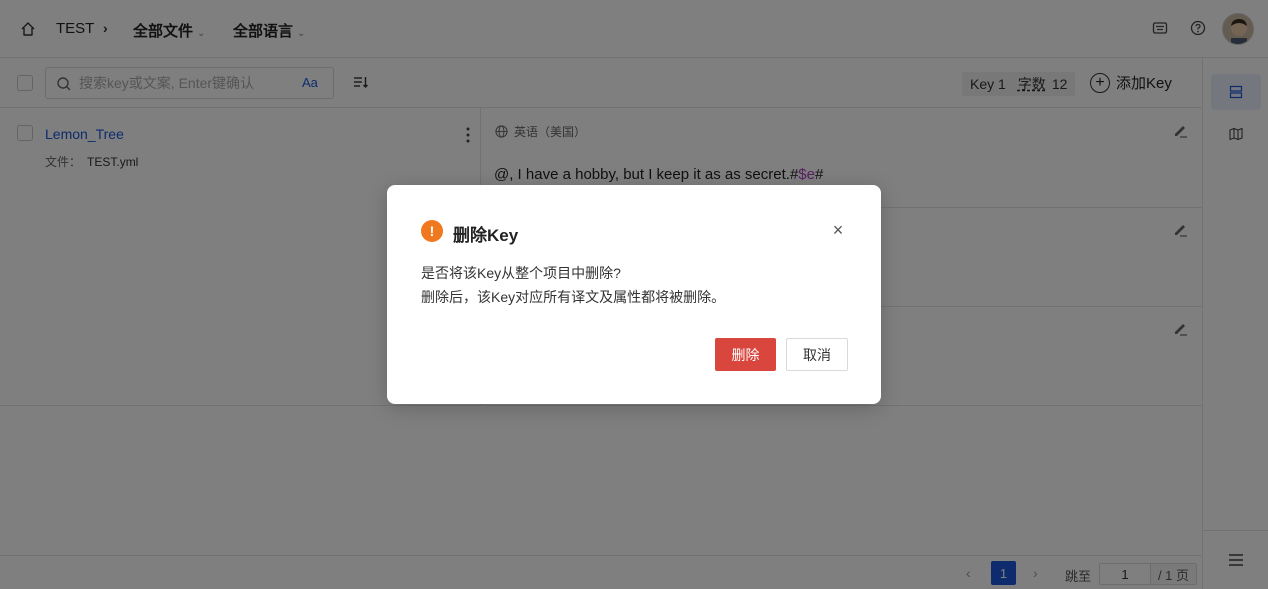 This screenshot has height=589, width=1268. Describe the element at coordinates (745, 354) in the screenshot. I see `confirm-delete-button: 删除` at that location.